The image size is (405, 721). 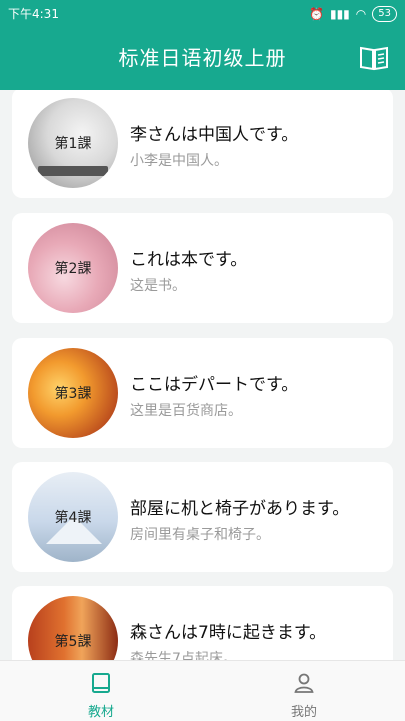 I want to click on page-title: 标准日语初级上册, so click(x=202, y=58).